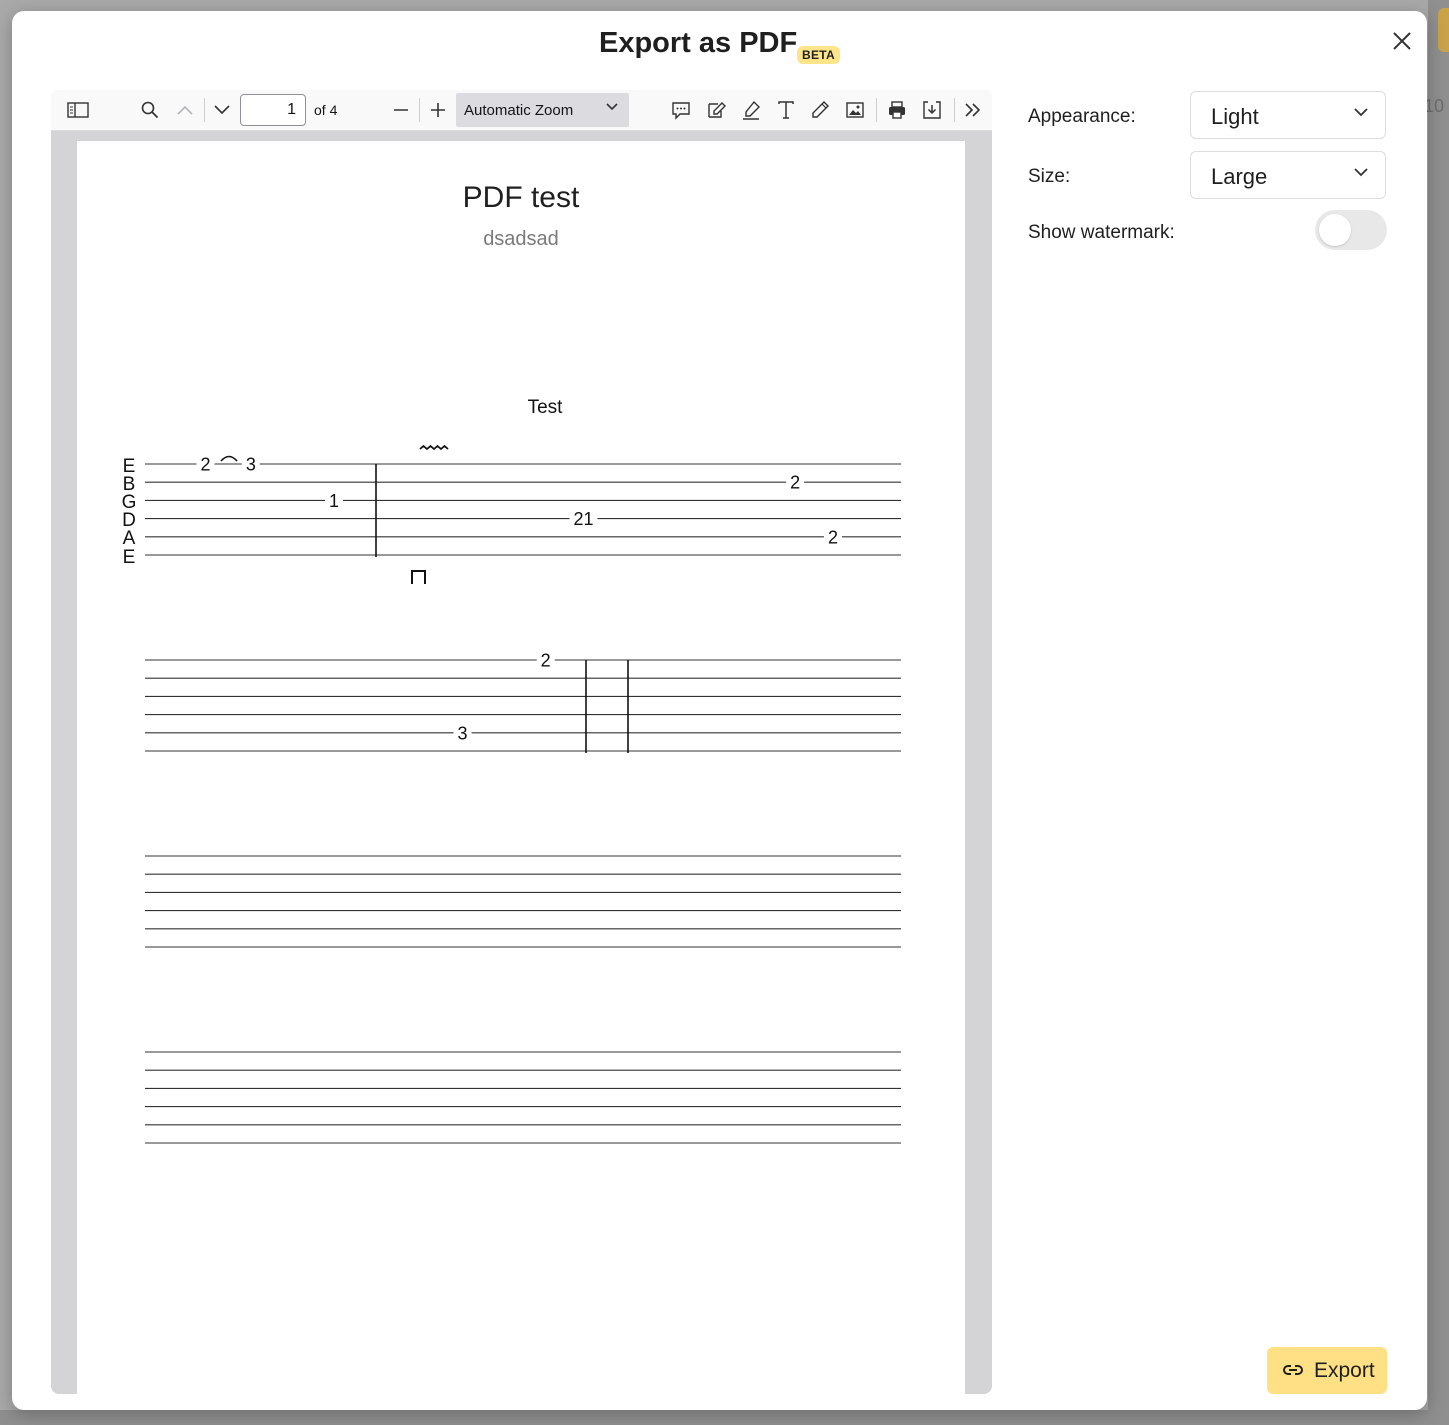  I want to click on comment-button, so click(681, 110).